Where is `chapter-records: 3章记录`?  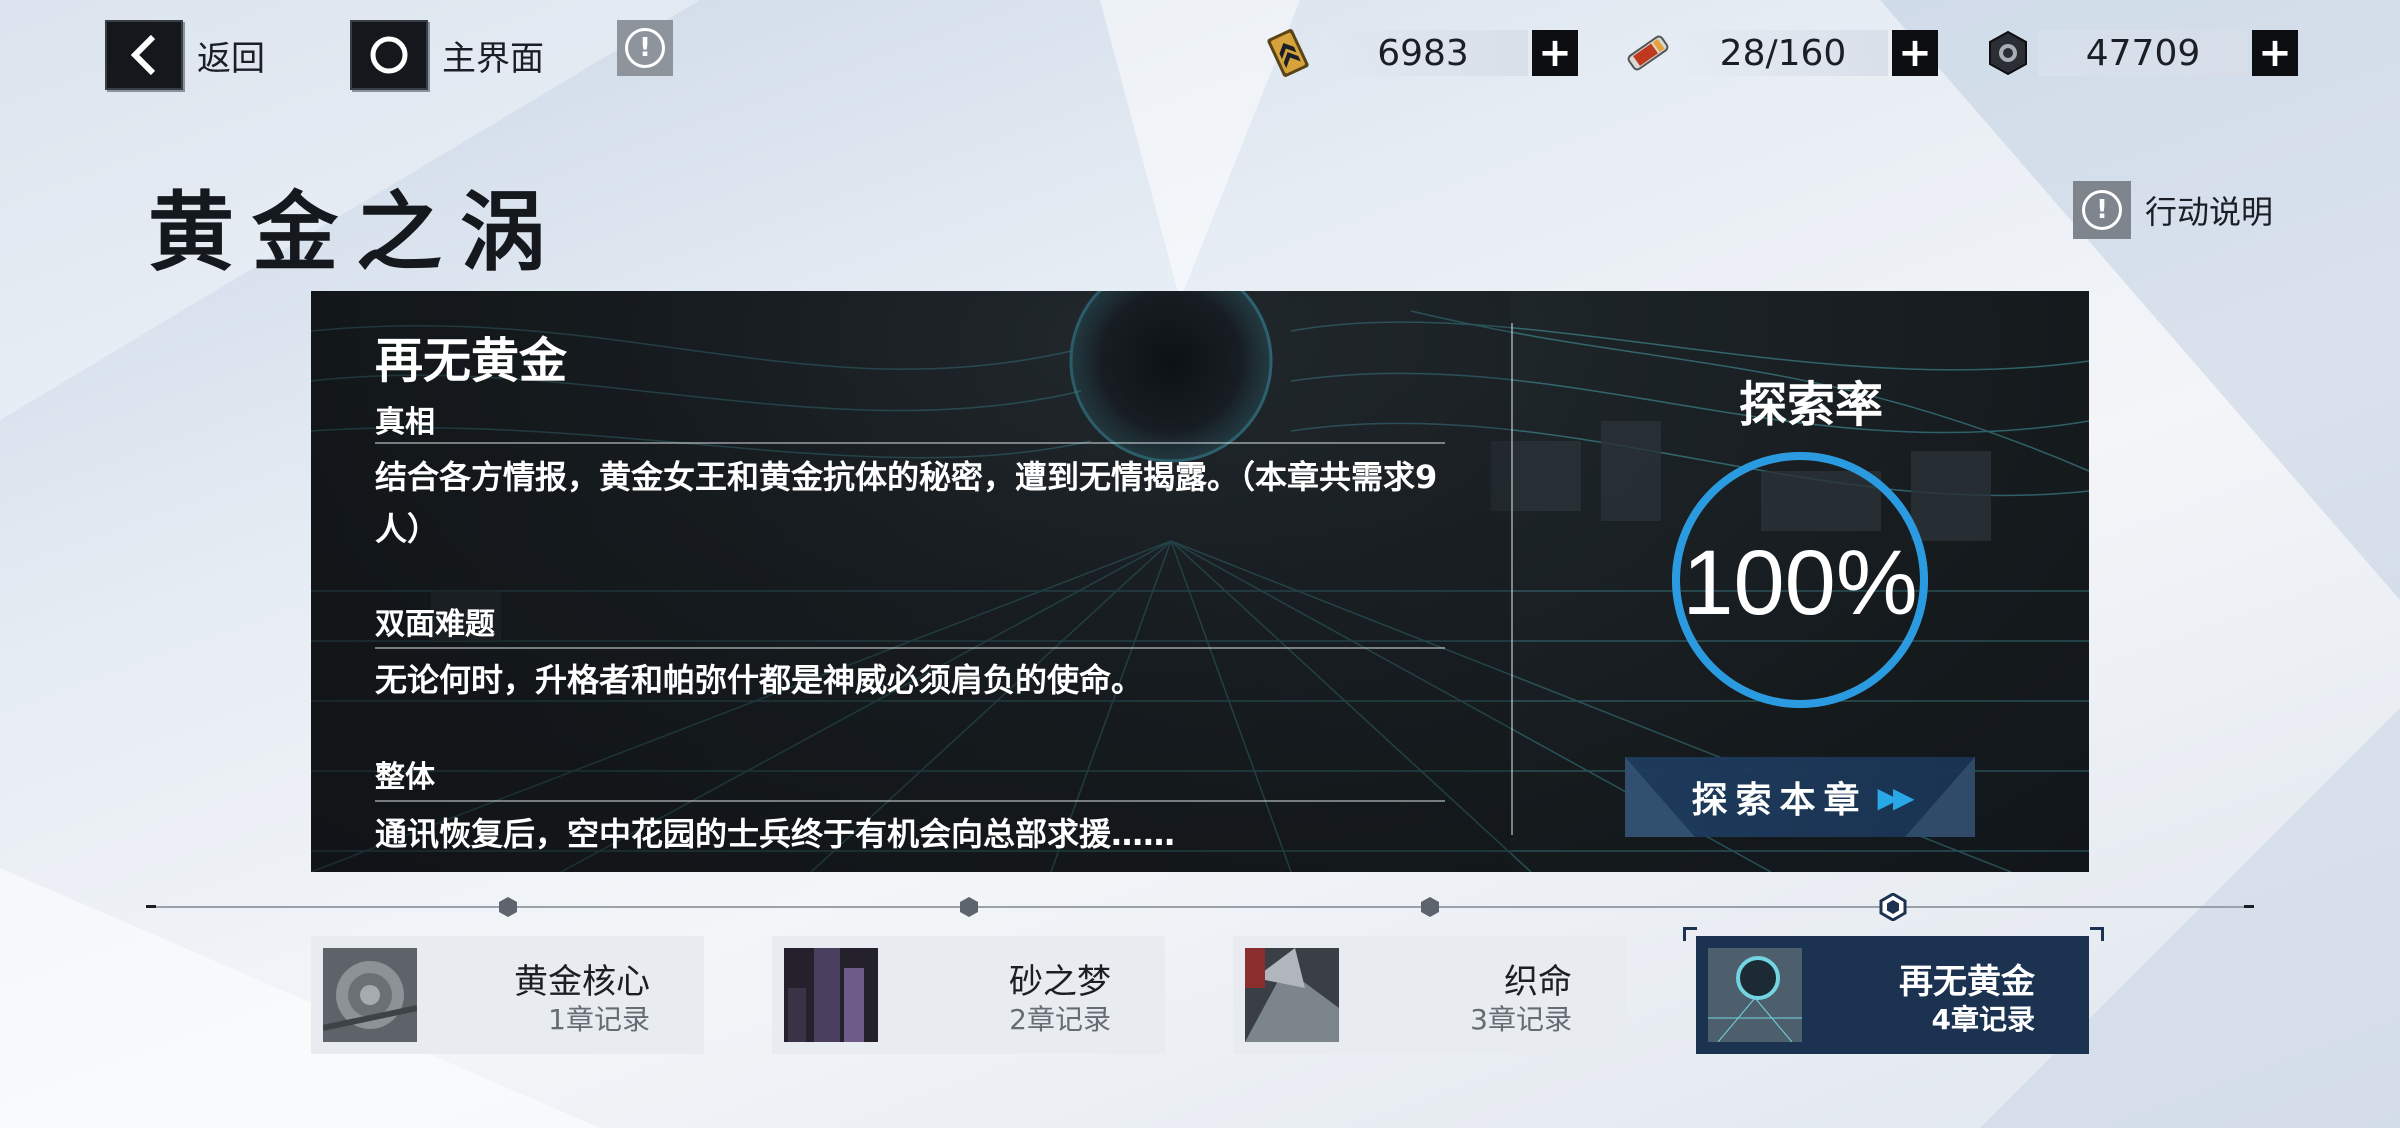 chapter-records: 3章记录 is located at coordinates (1521, 1019).